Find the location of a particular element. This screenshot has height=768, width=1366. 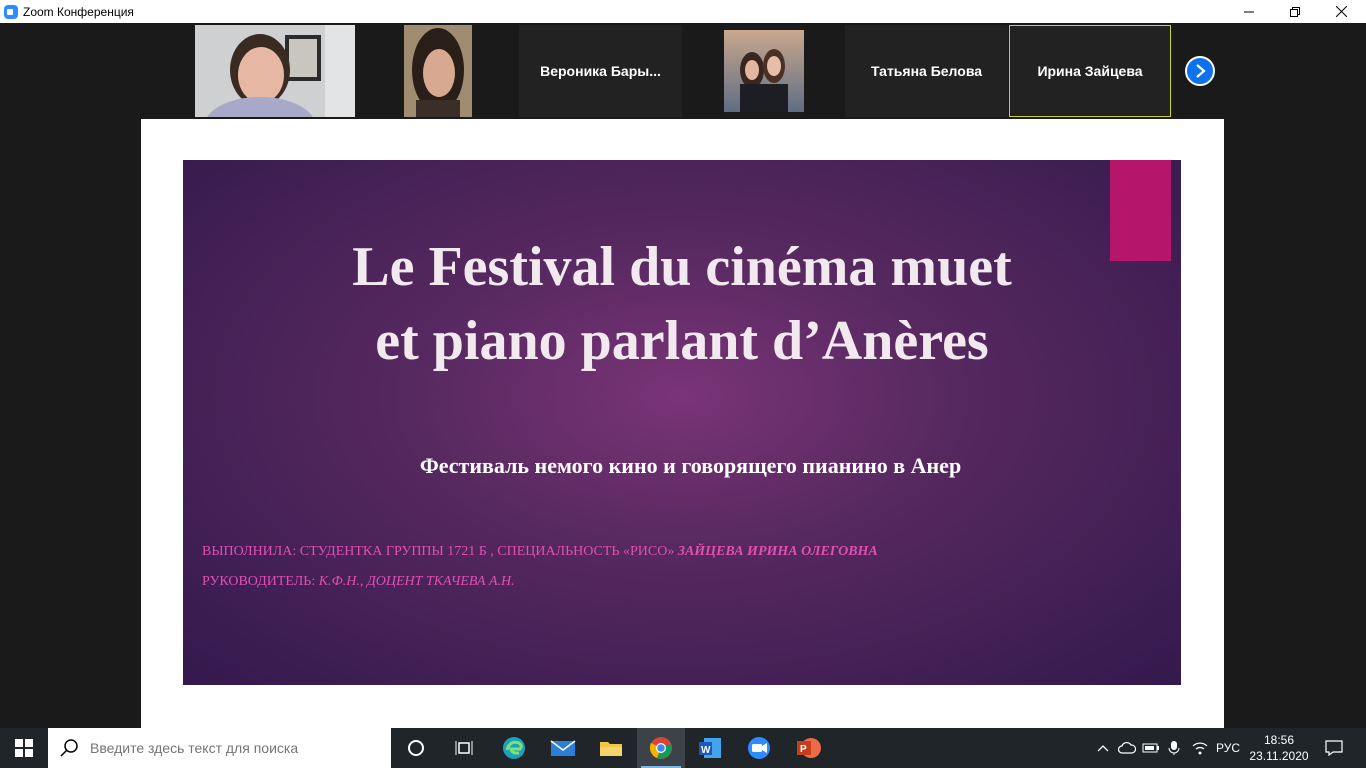

slide-title-line-1: Le Festival du cinéma muet is located at coordinates (682, 267).